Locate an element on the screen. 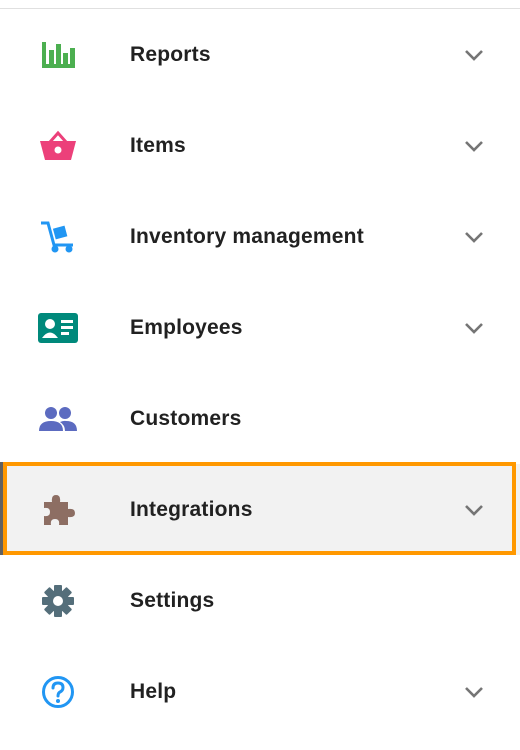  menu-item-help: Help is located at coordinates (260, 691).